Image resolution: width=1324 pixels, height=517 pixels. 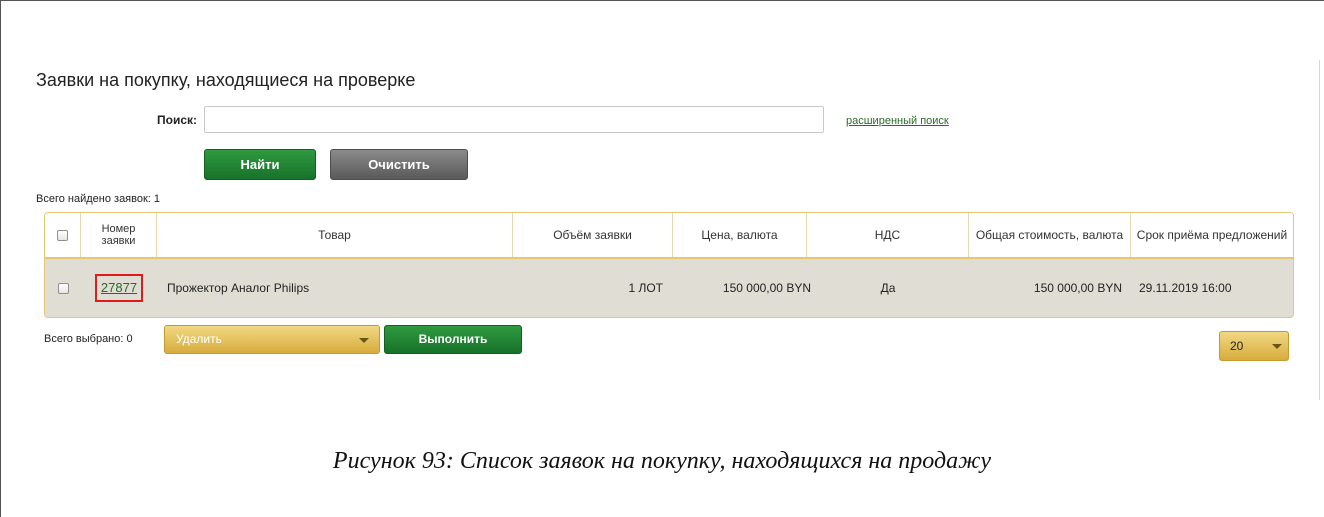 I want to click on row-deadline: 29.11.2019 16:00, so click(x=1185, y=288).